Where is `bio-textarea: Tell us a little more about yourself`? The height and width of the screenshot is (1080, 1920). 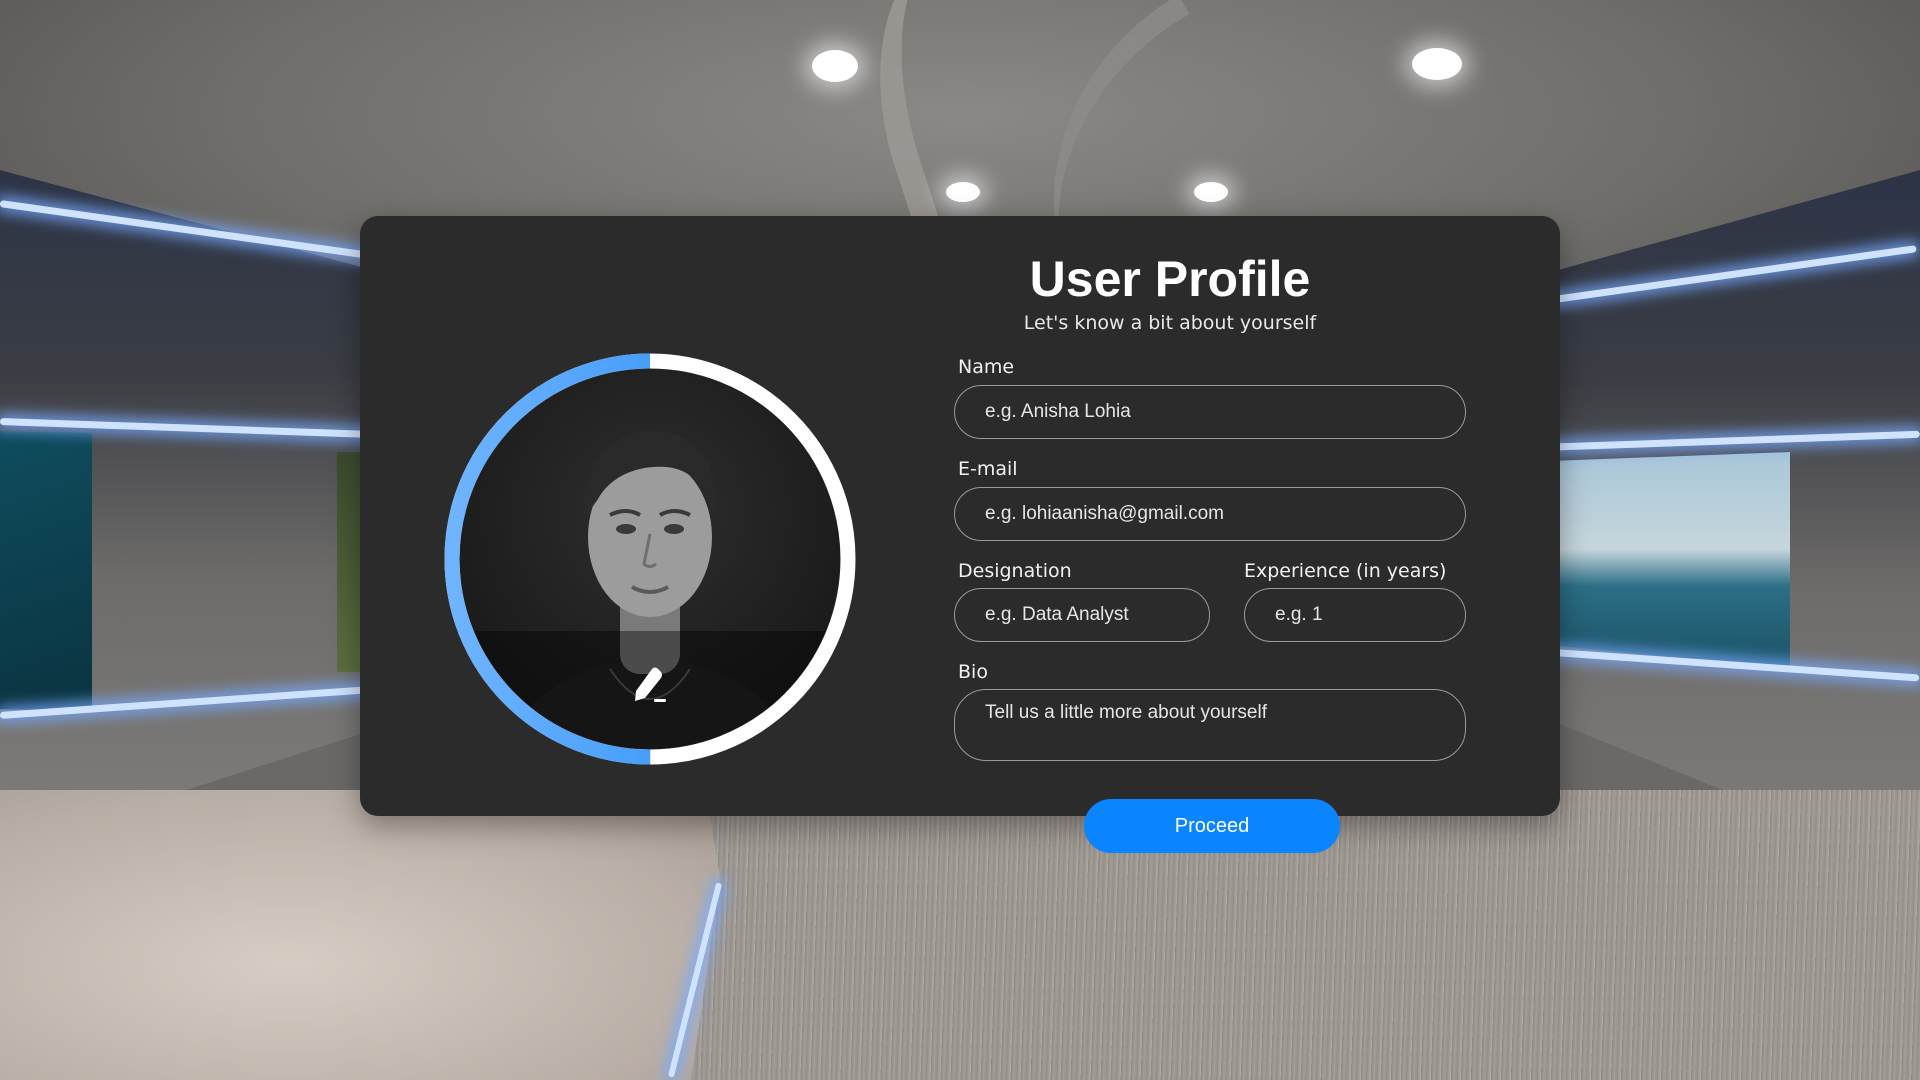 bio-textarea: Tell us a little more about yourself is located at coordinates (1210, 725).